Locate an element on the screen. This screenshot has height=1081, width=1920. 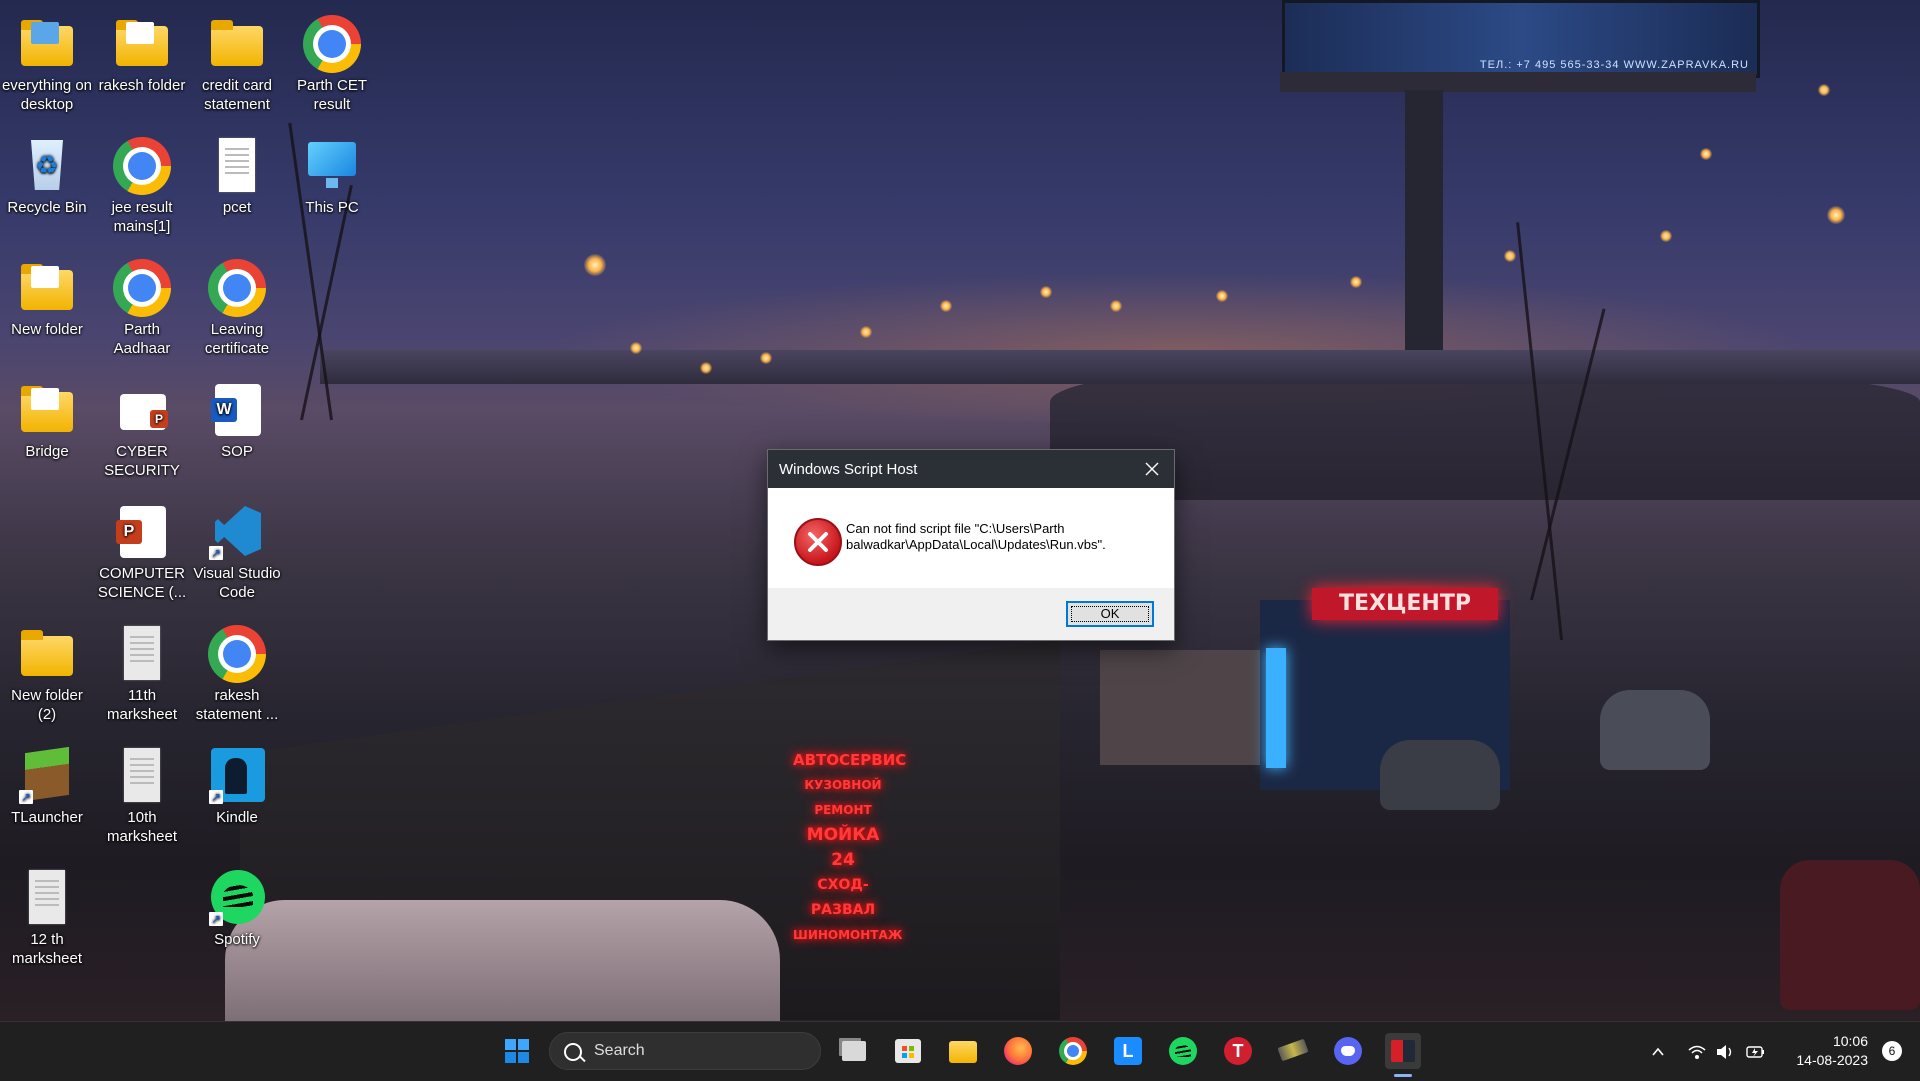
desktop-icon-everything-on-desktop: everything on desktop is located at coordinates (47, 62).